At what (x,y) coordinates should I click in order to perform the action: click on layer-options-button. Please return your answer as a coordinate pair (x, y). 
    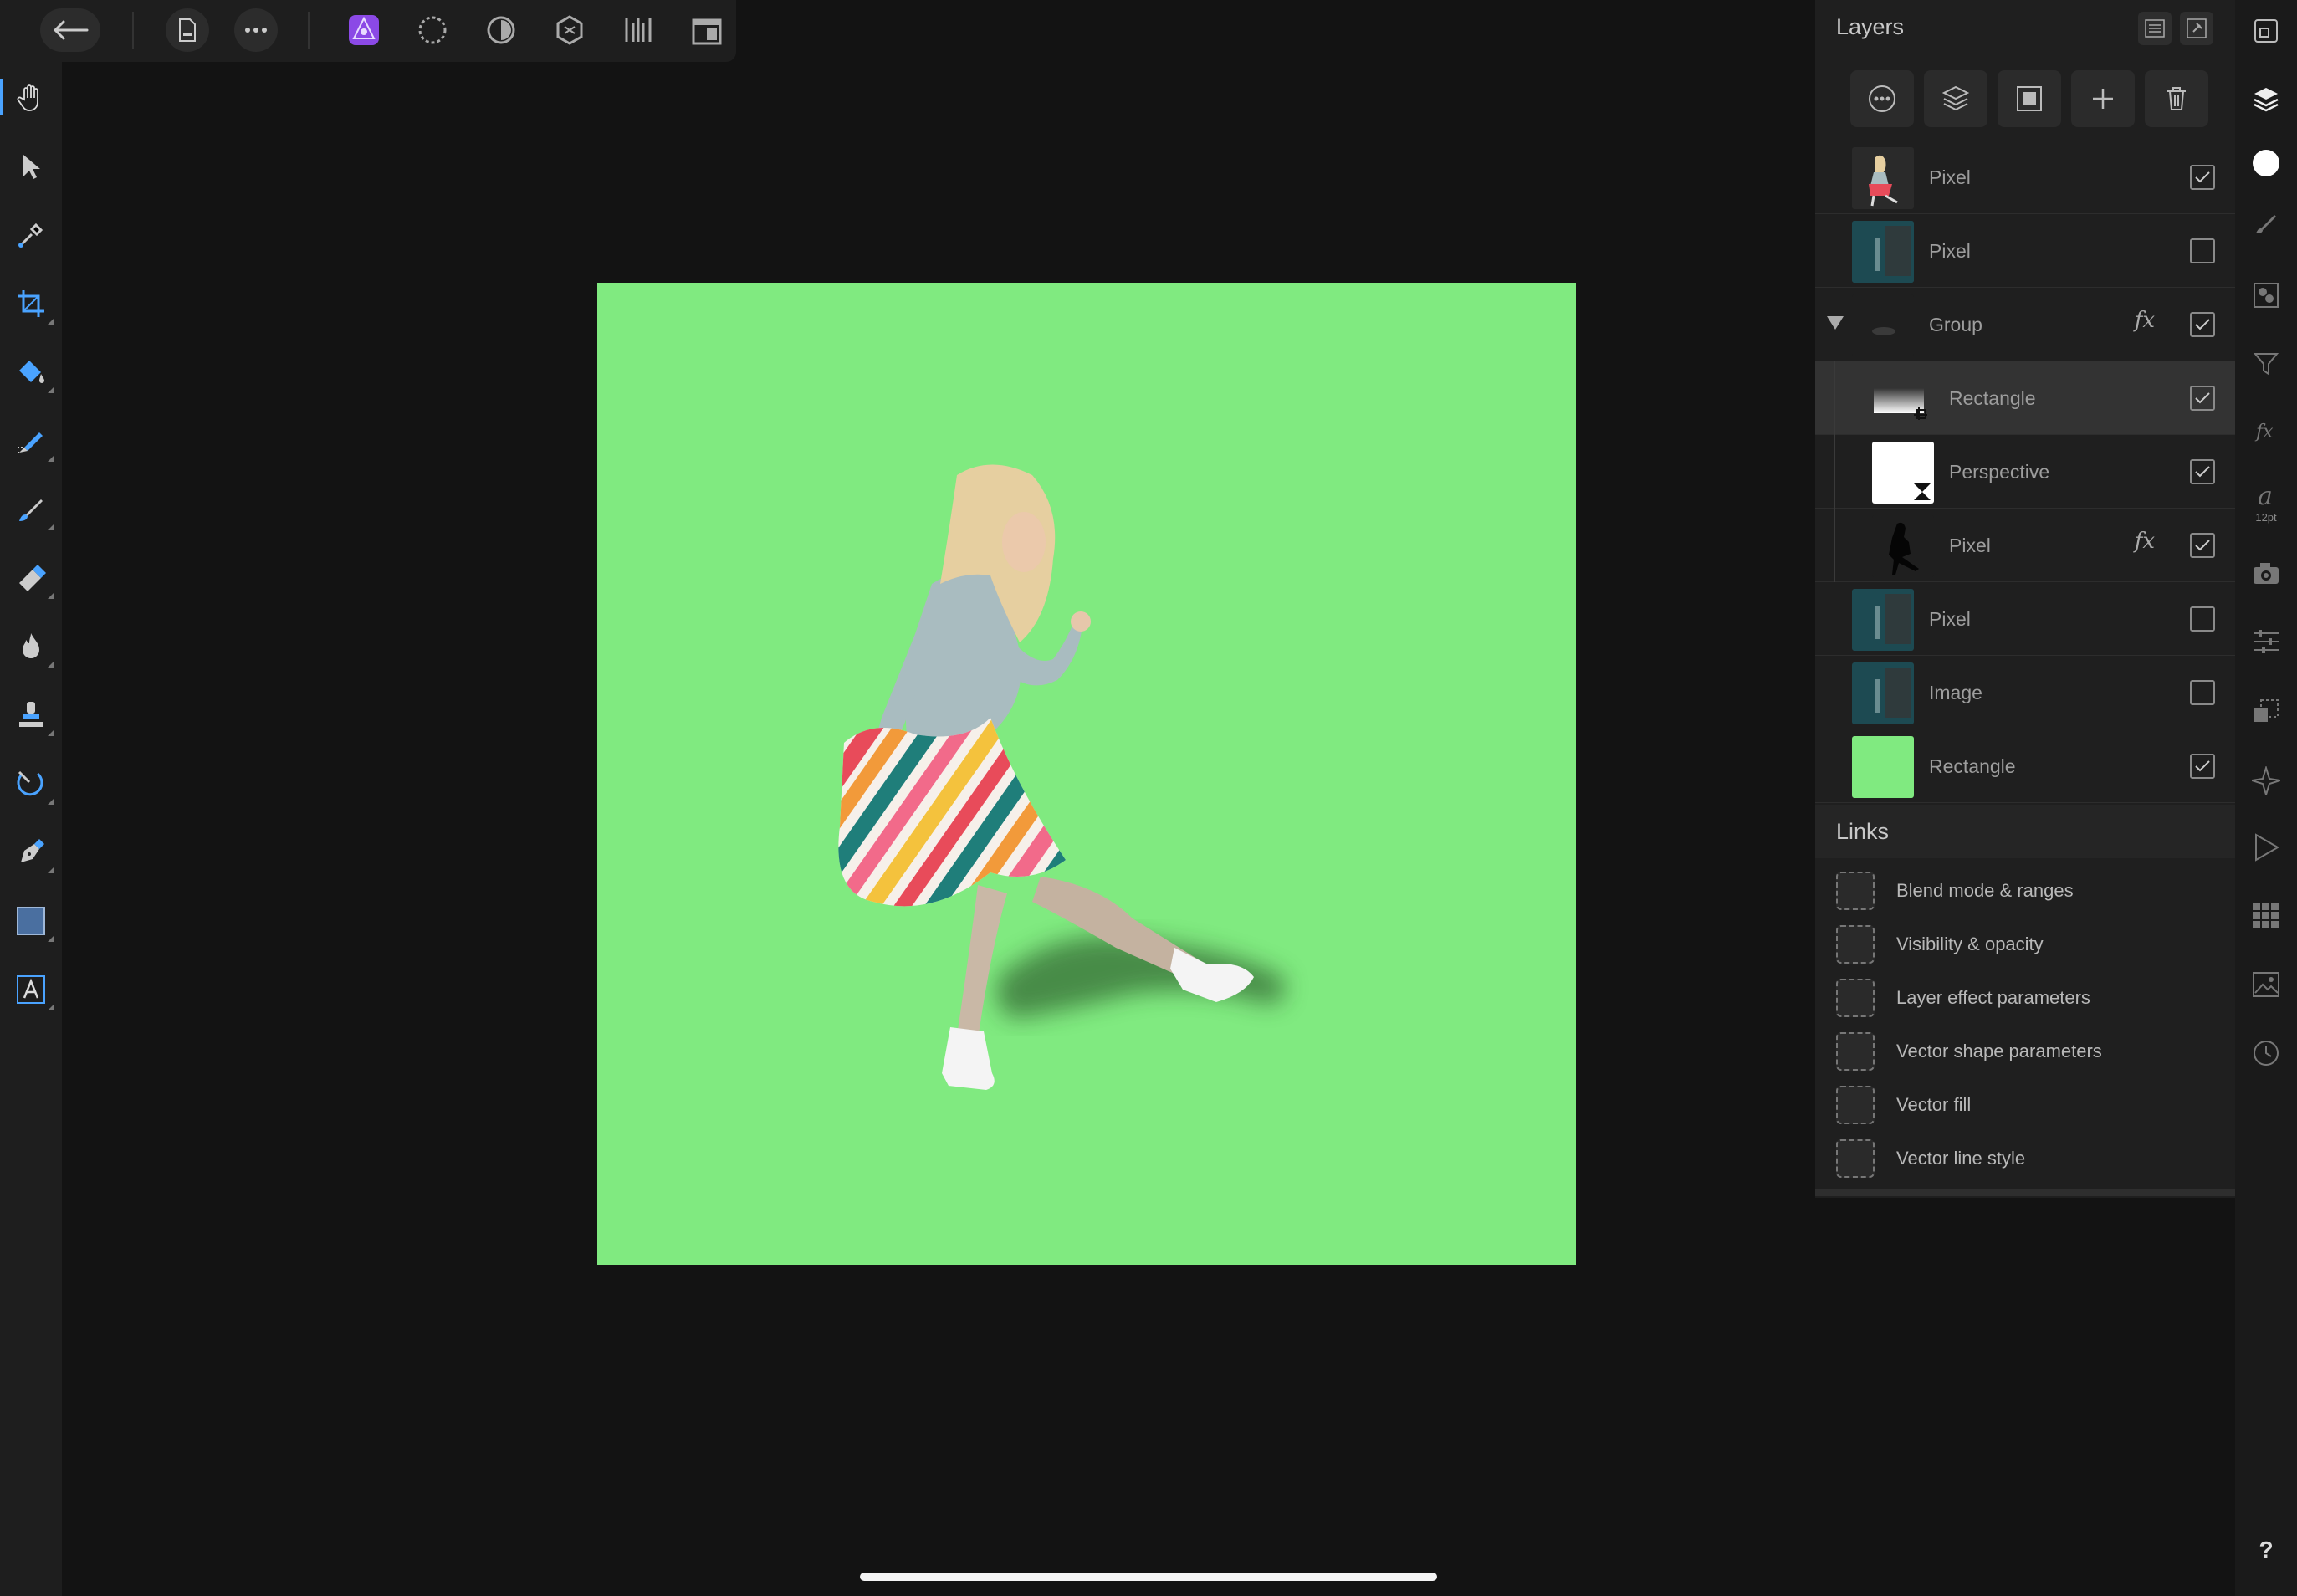
    Looking at the image, I should click on (1882, 98).